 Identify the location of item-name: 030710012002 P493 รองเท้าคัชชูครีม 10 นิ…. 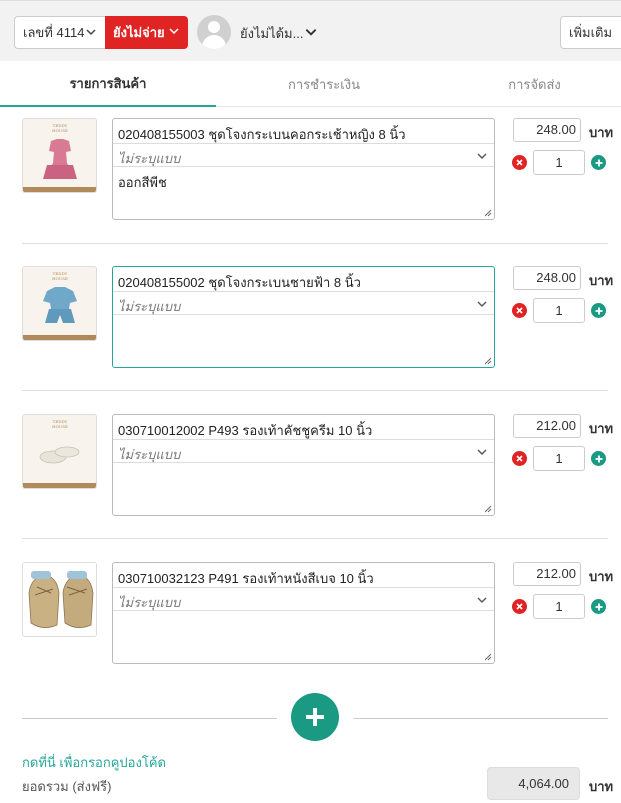
(245, 430).